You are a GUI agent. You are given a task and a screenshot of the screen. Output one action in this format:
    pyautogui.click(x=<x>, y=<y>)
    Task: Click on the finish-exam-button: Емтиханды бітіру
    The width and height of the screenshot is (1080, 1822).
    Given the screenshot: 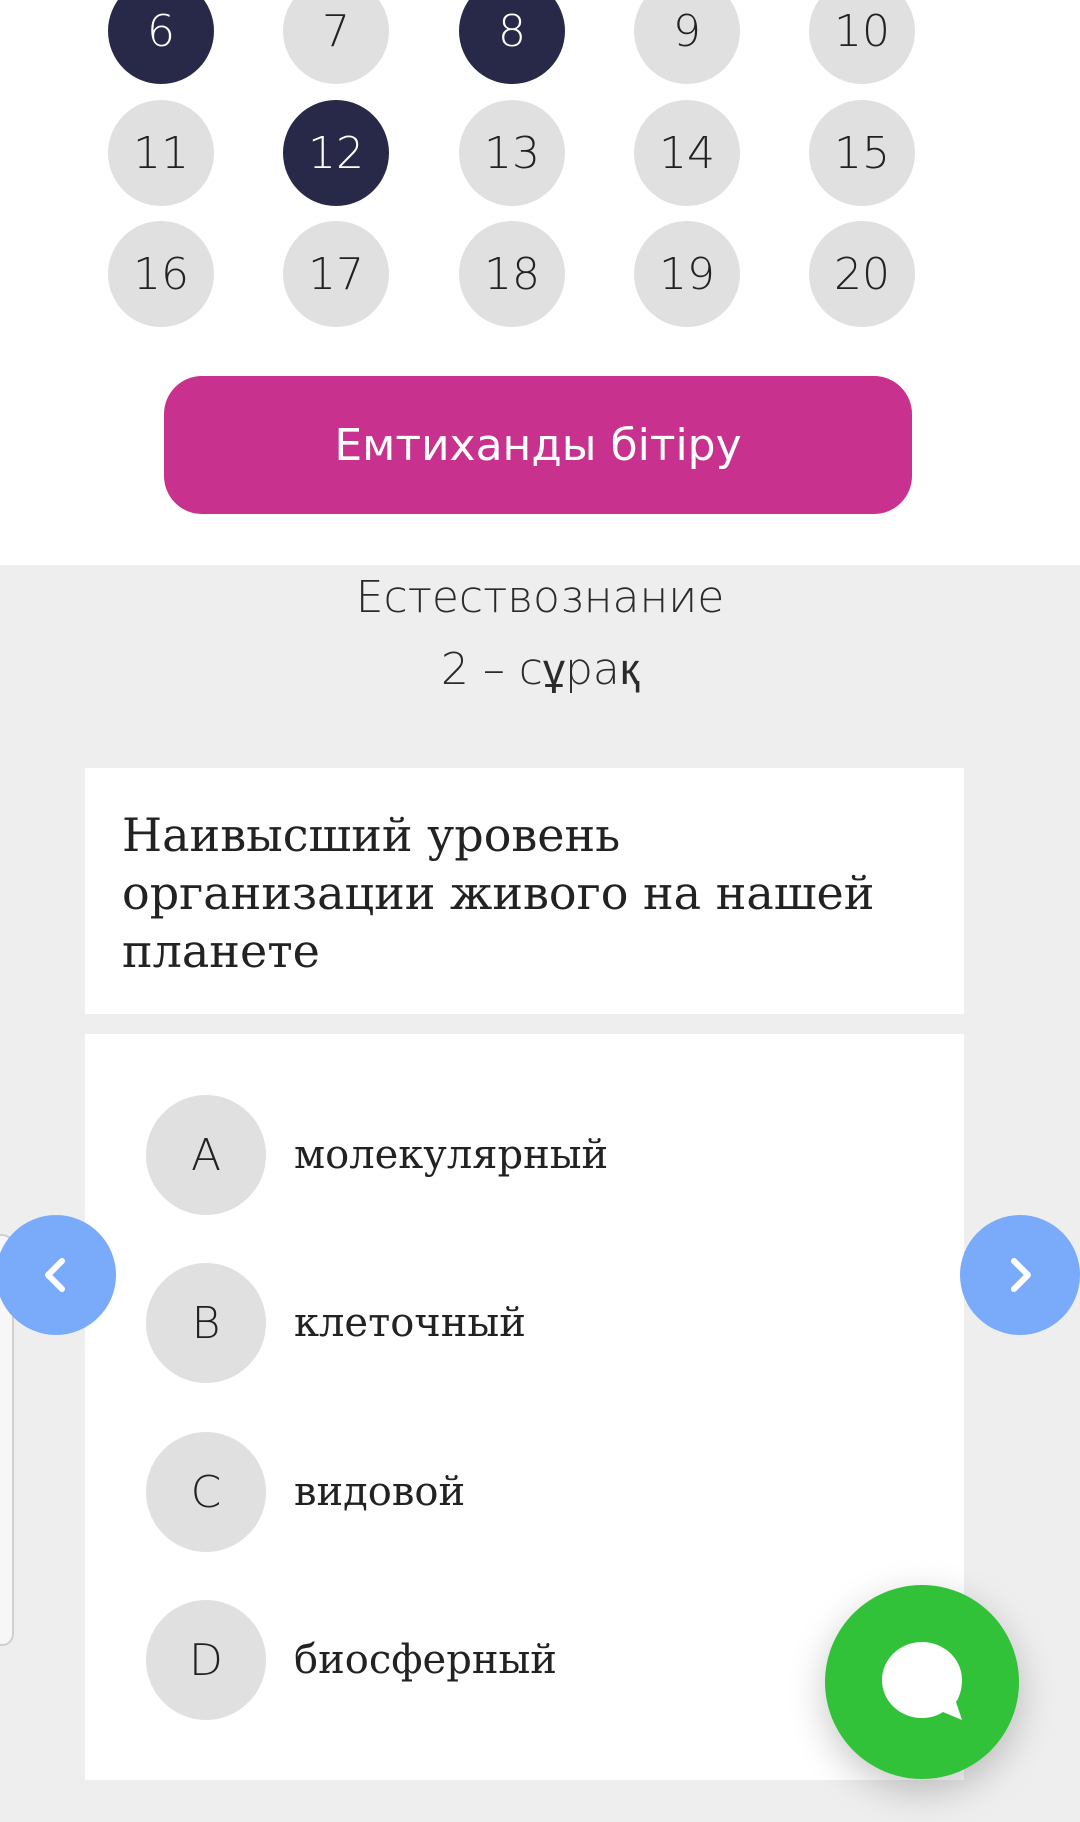 What is the action you would take?
    pyautogui.click(x=538, y=445)
    